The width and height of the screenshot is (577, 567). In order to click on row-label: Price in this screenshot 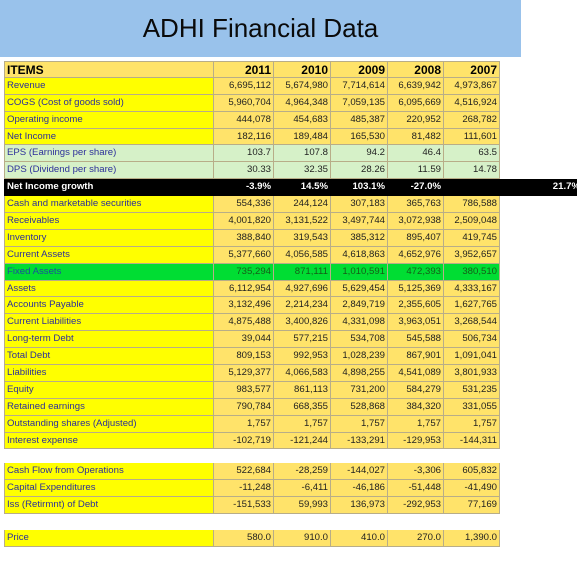, I will do `click(109, 539)`.